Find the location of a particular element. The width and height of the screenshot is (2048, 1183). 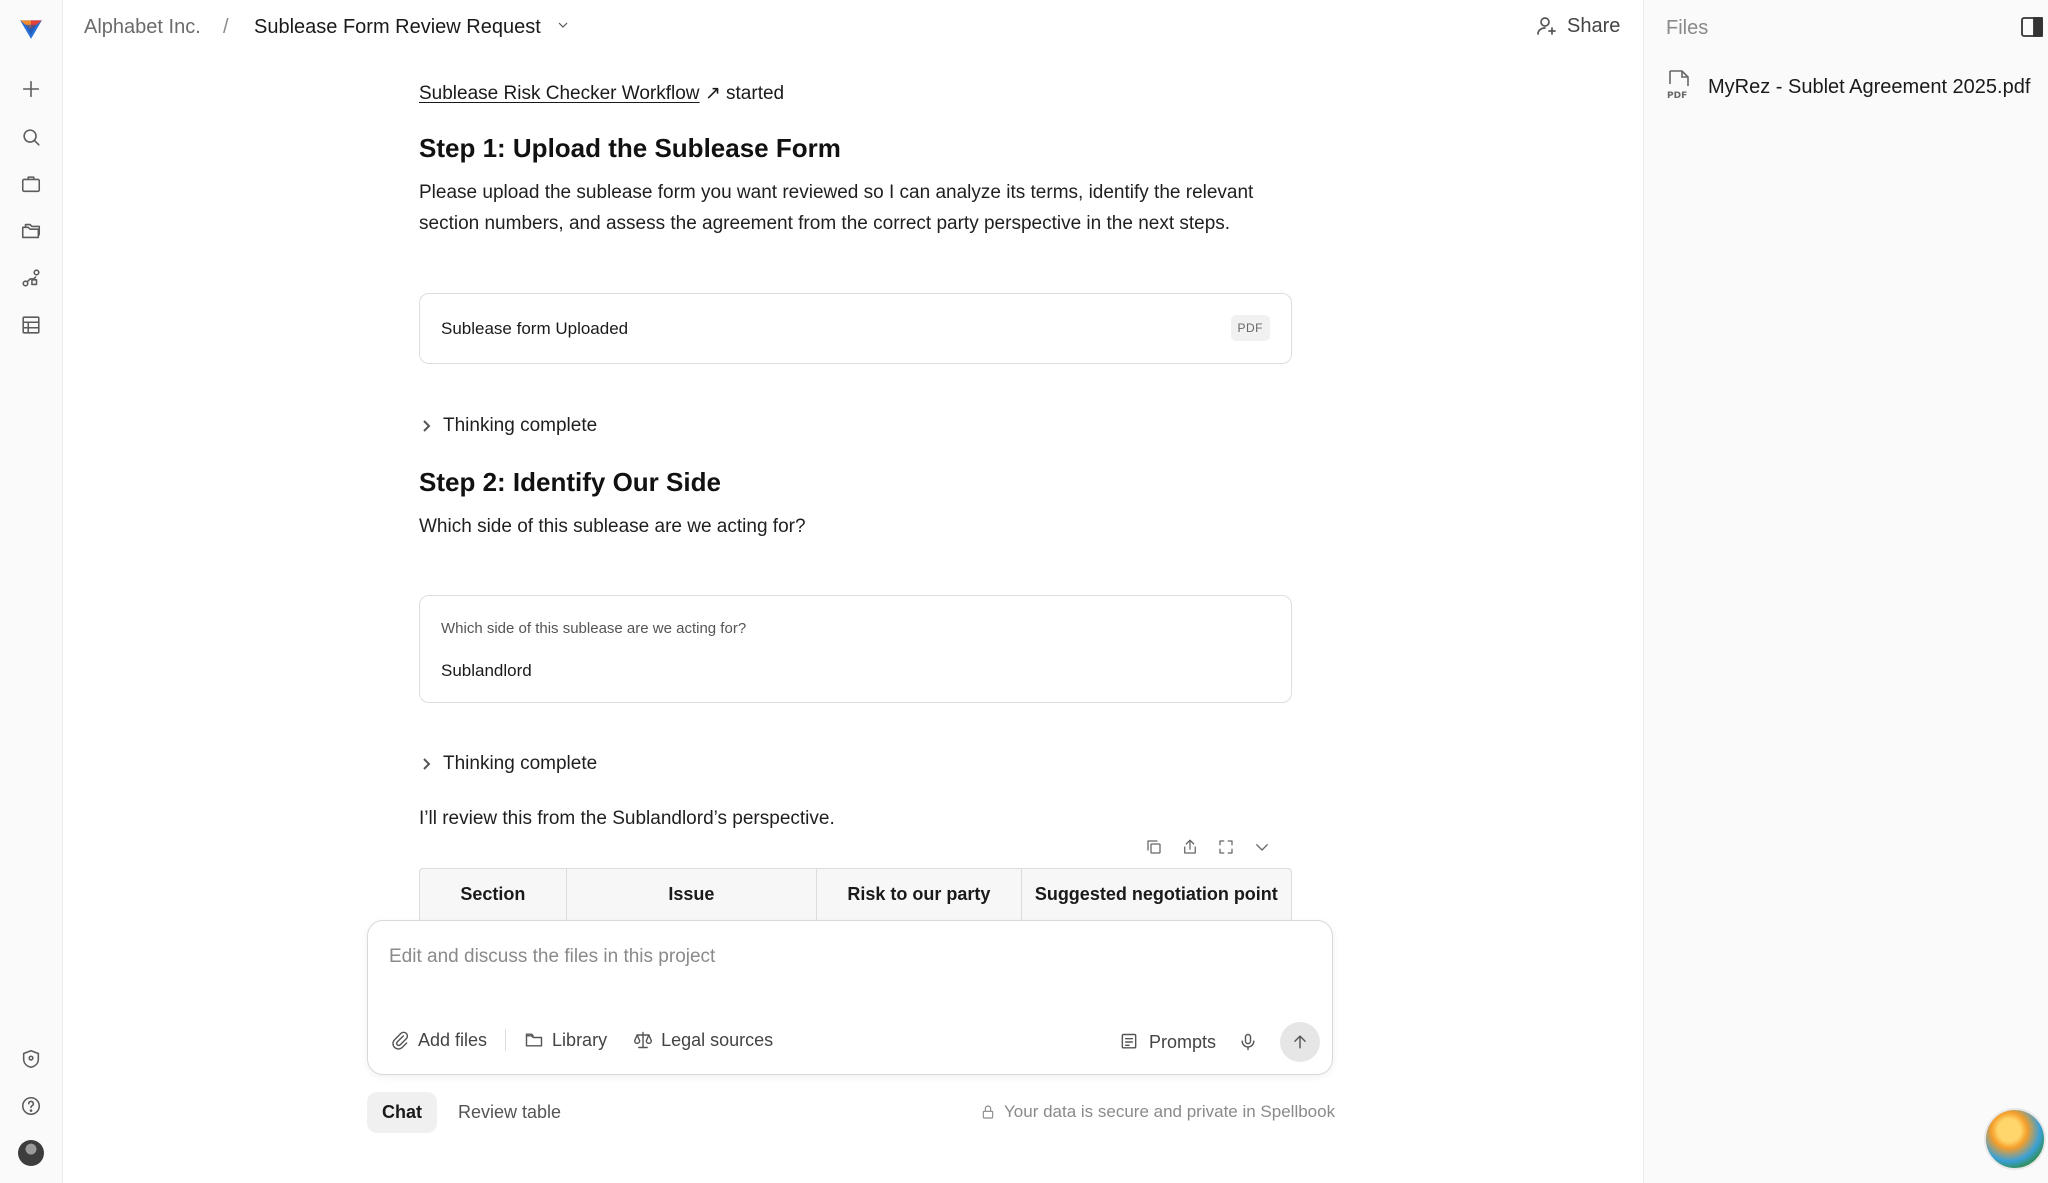

workflow-status-line: Sublease Risk Checker Workflow ↗ started is located at coordinates (601, 93).